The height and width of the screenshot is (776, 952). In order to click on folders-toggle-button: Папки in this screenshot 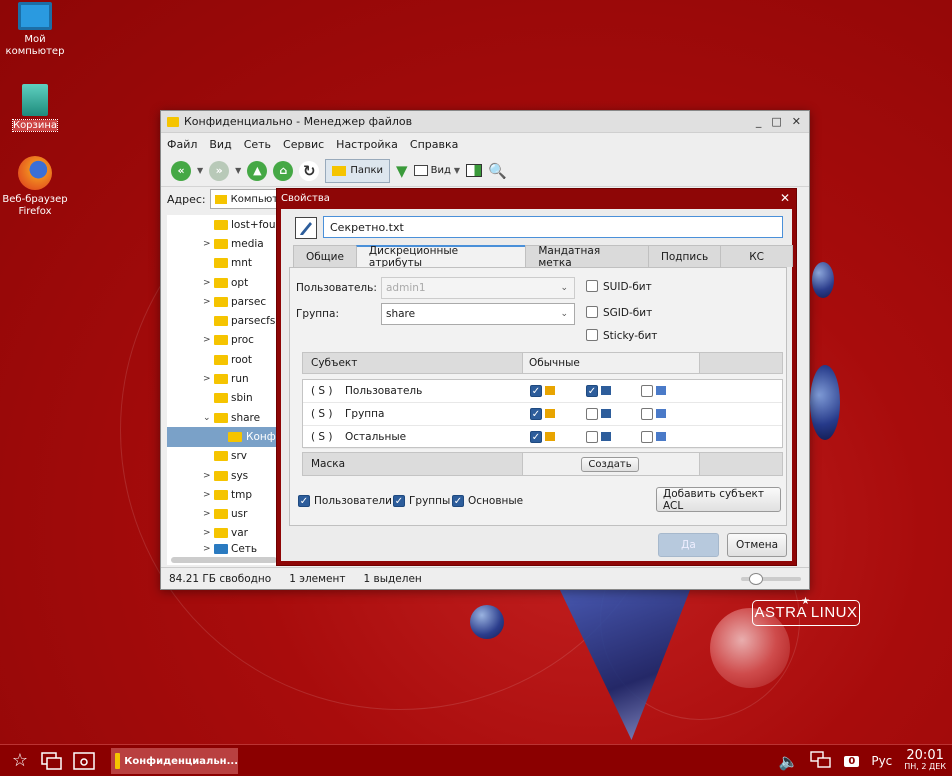, I will do `click(358, 170)`.